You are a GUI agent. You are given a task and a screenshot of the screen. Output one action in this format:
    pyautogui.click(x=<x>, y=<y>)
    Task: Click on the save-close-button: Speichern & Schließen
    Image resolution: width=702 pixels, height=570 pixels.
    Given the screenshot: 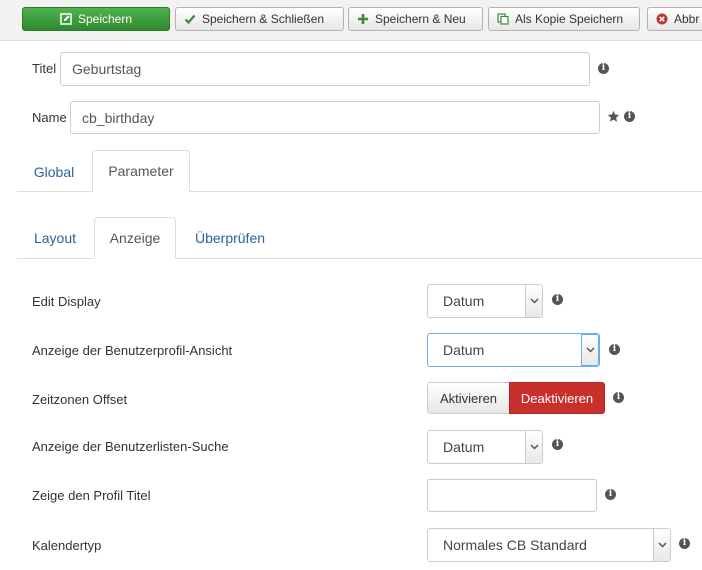 What is the action you would take?
    pyautogui.click(x=259, y=19)
    